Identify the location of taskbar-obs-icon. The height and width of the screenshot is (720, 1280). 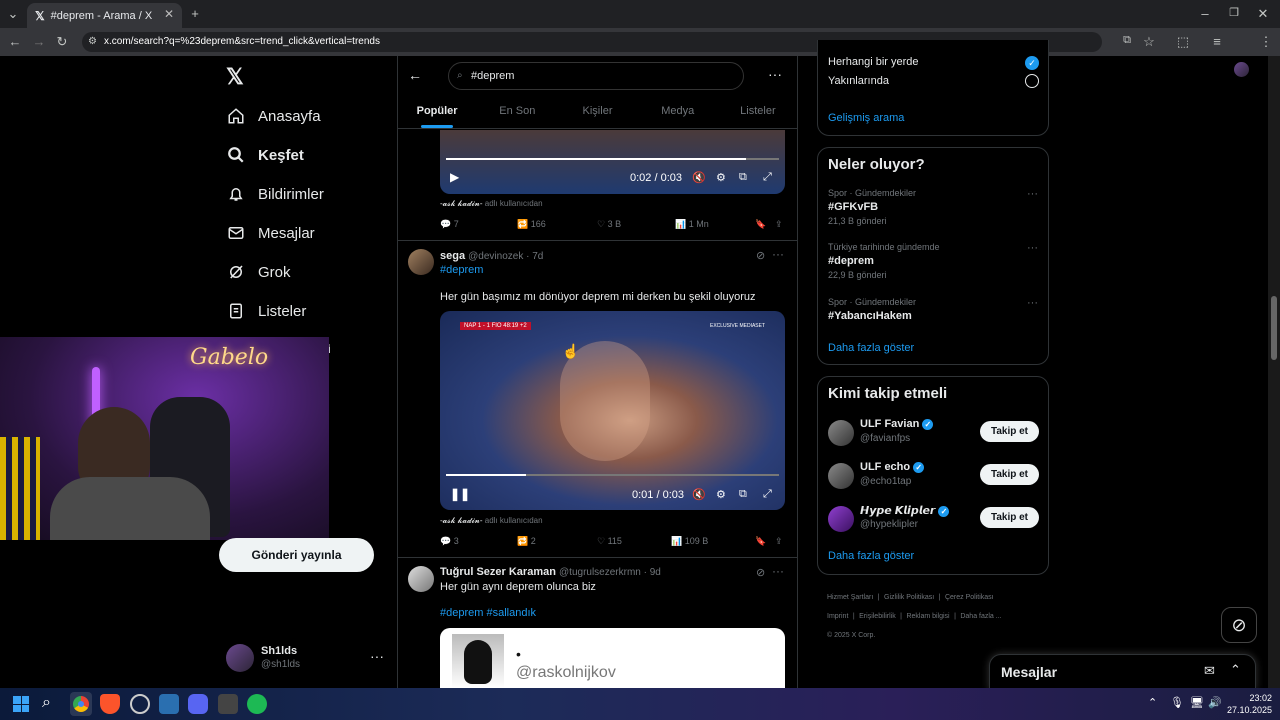
(228, 704).